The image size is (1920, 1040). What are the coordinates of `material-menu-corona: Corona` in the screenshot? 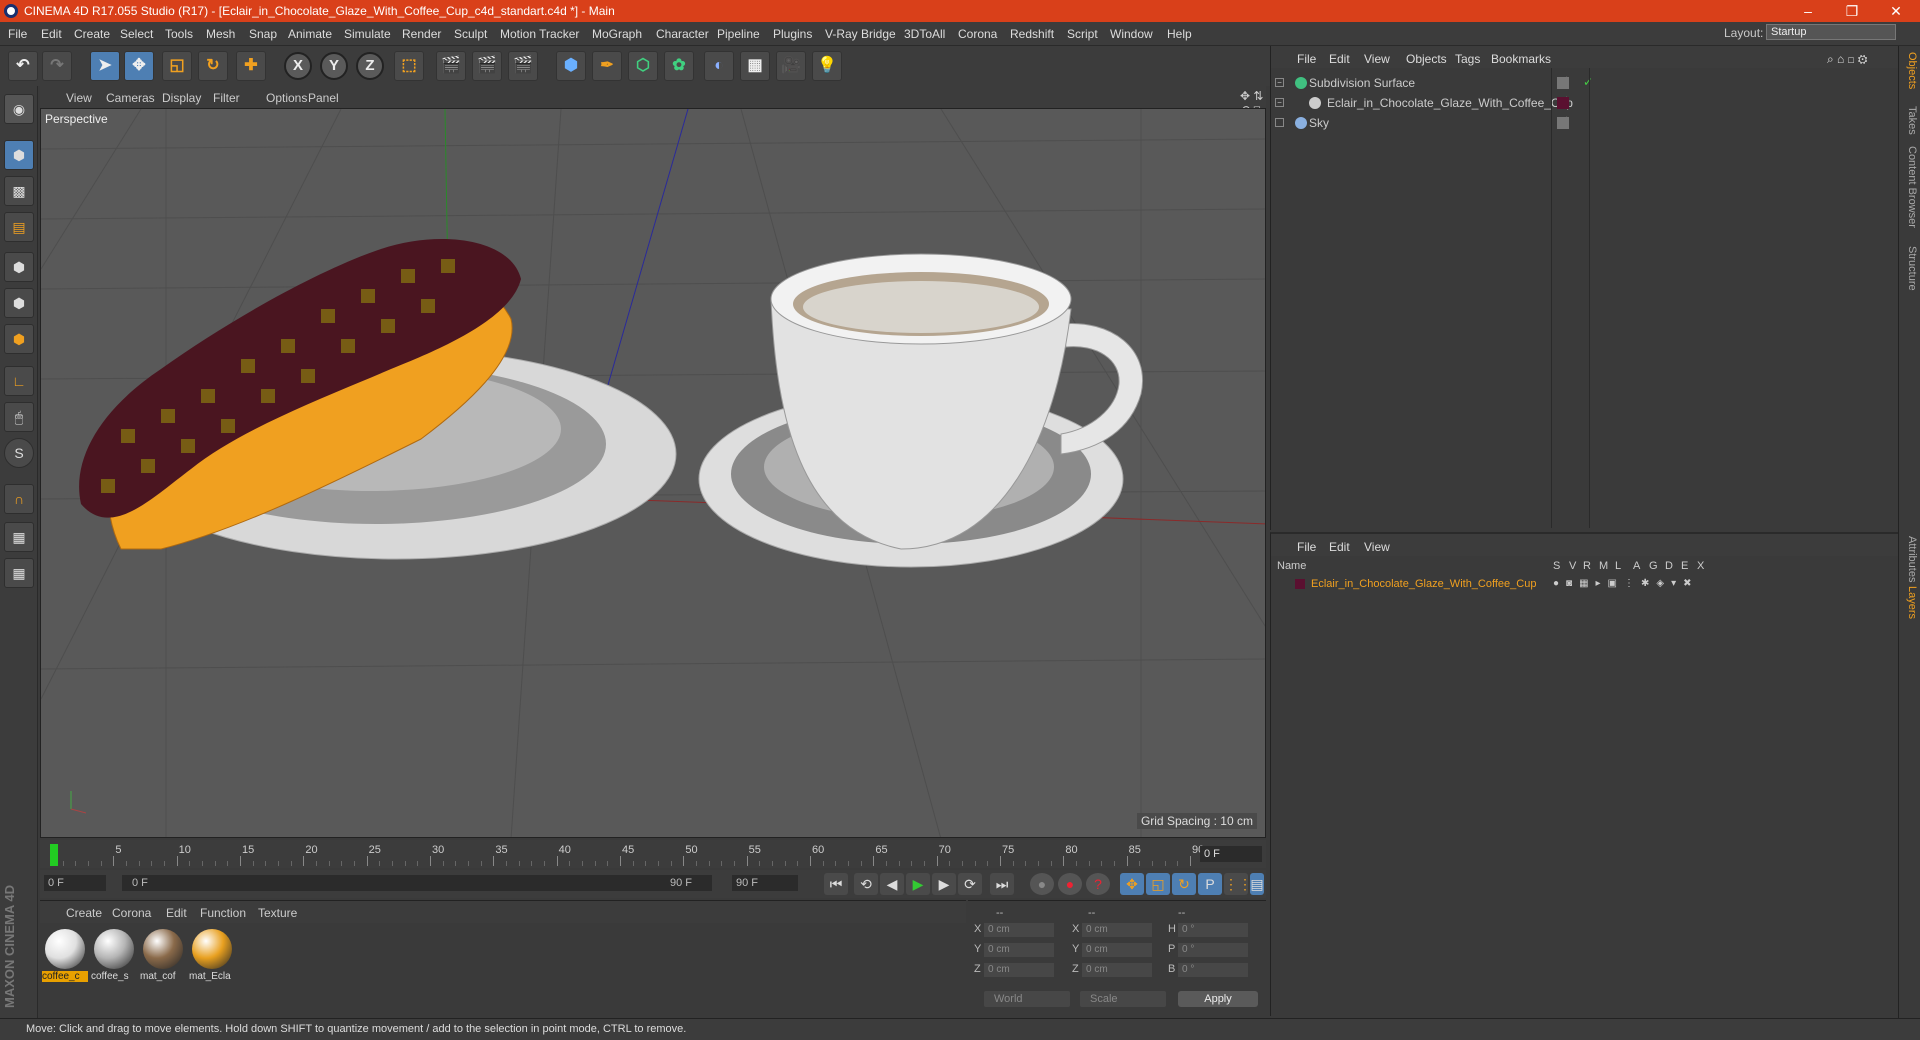 It's located at (131, 913).